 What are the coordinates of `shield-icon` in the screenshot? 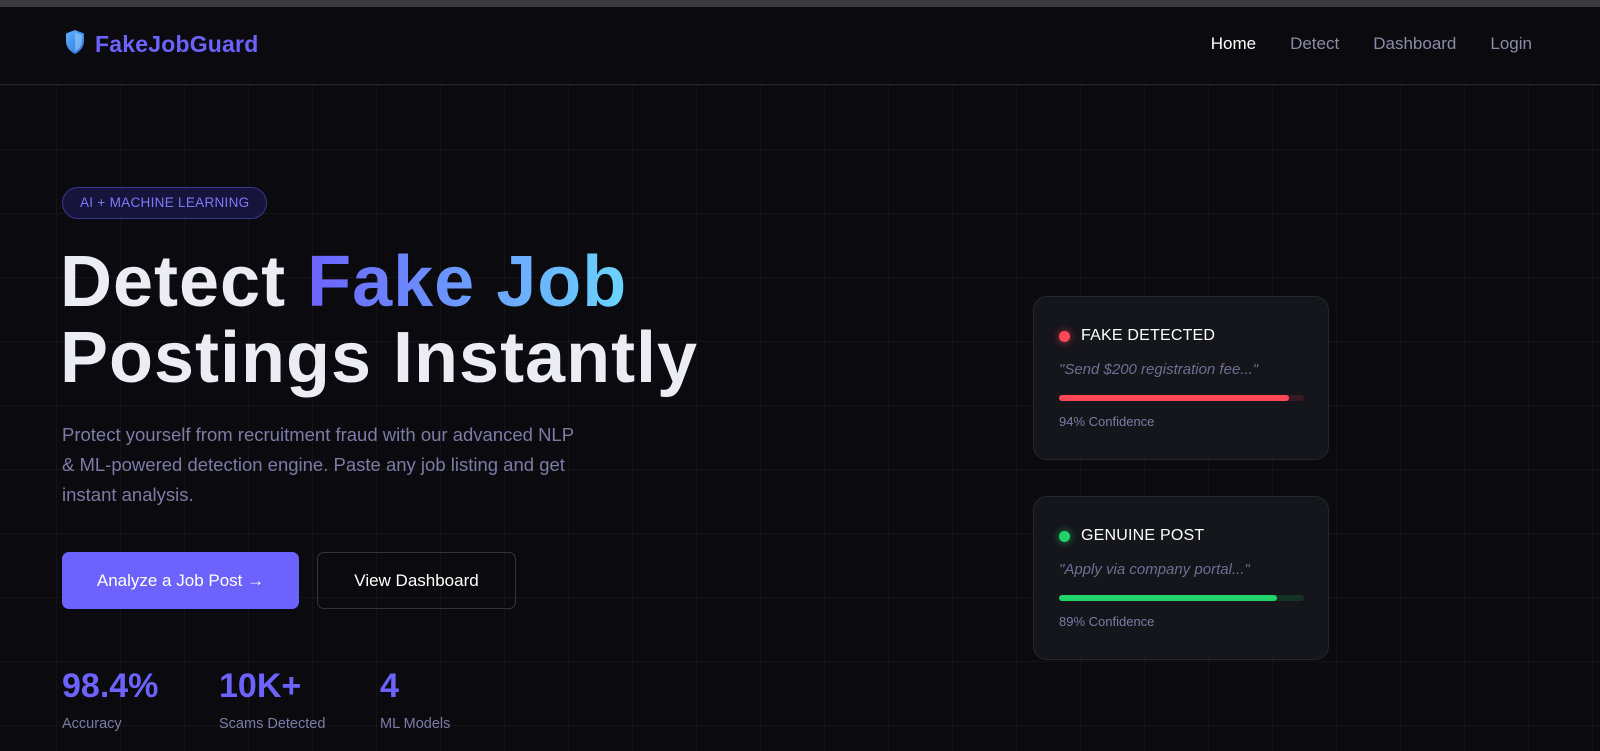 It's located at (75, 44).